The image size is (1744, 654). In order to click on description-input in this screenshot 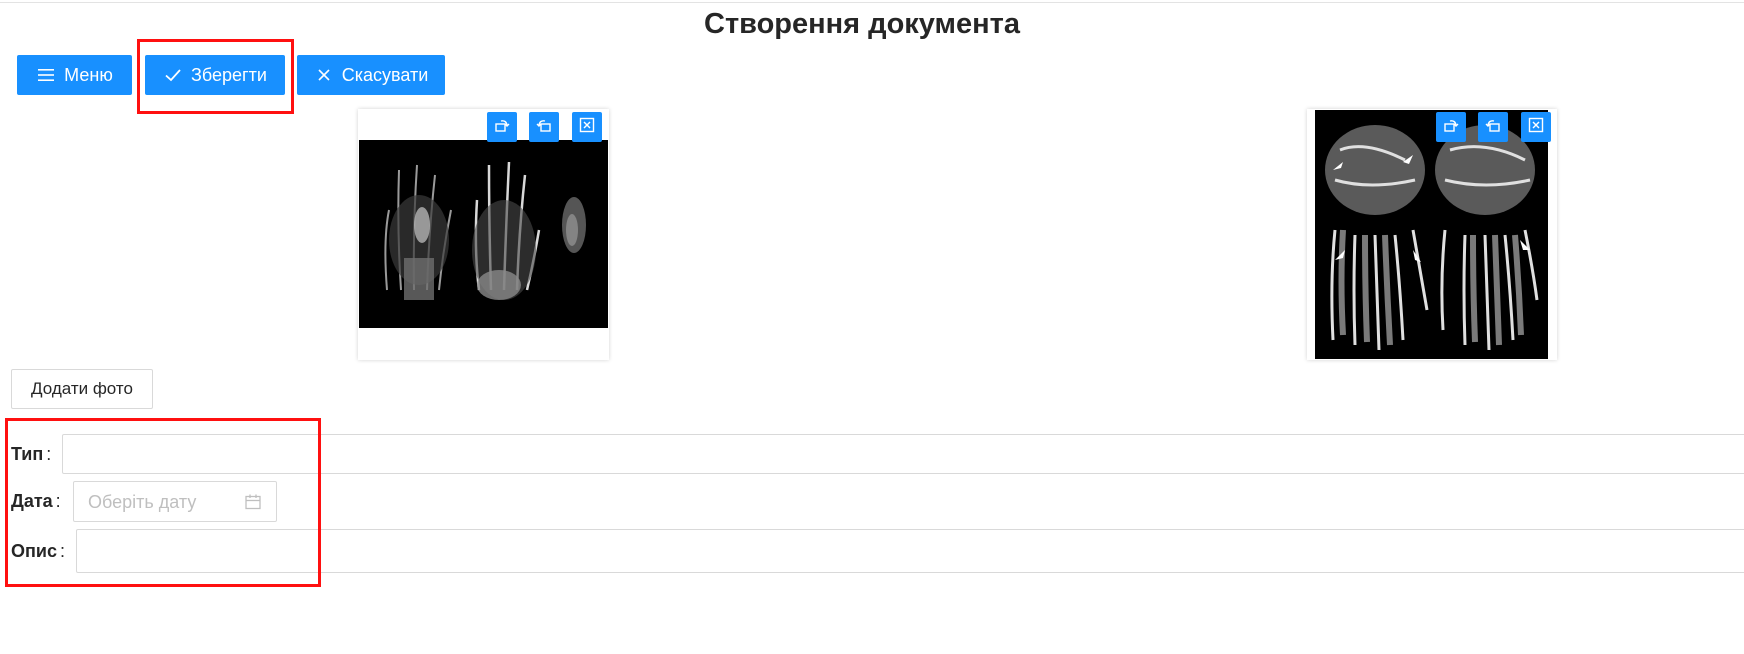, I will do `click(910, 551)`.